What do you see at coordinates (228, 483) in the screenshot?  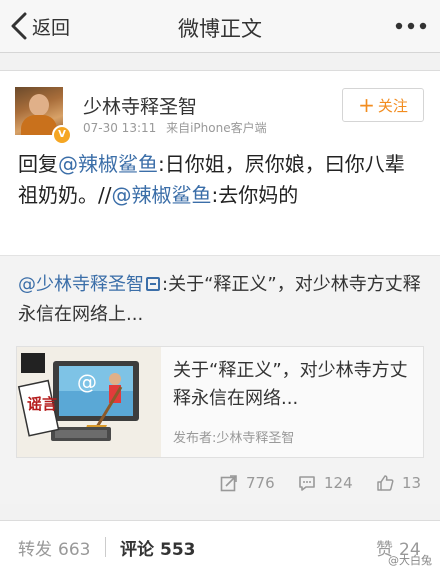 I see `repost-icon` at bounding box center [228, 483].